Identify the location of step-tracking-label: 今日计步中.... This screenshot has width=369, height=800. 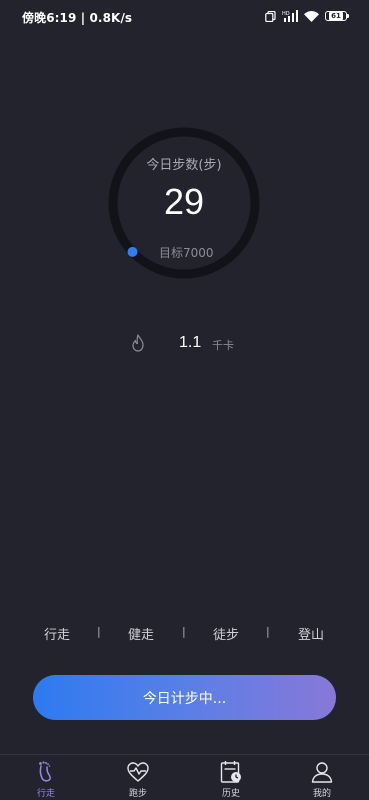
(184, 698).